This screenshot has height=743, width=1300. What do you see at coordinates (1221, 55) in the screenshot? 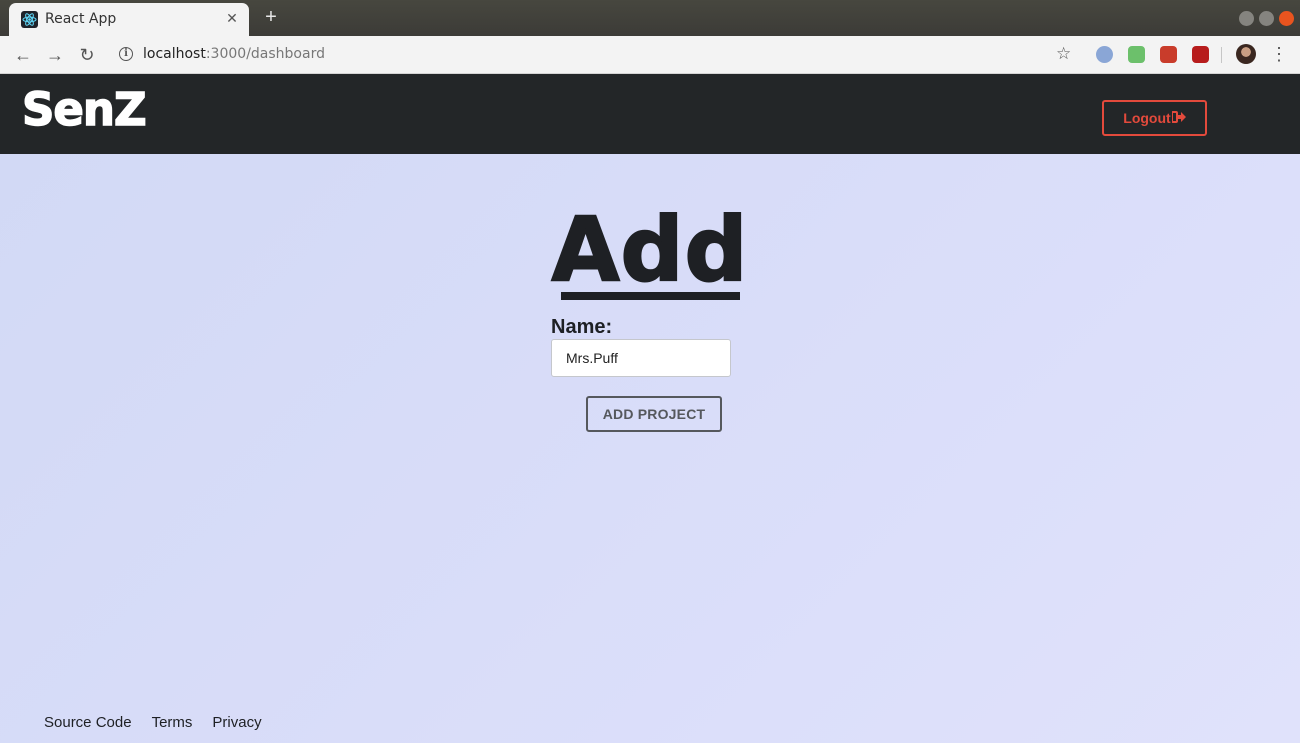
I see `toolbar-divider` at bounding box center [1221, 55].